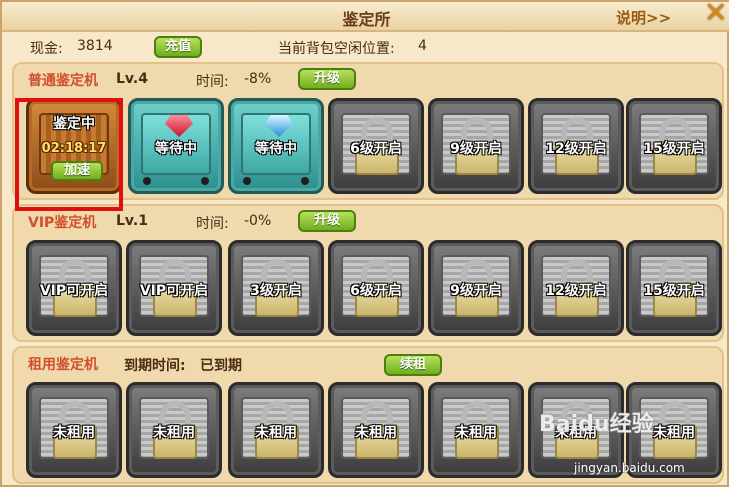 The width and height of the screenshot is (729, 487). What do you see at coordinates (212, 82) in the screenshot?
I see `normal-time-label: 时间:` at bounding box center [212, 82].